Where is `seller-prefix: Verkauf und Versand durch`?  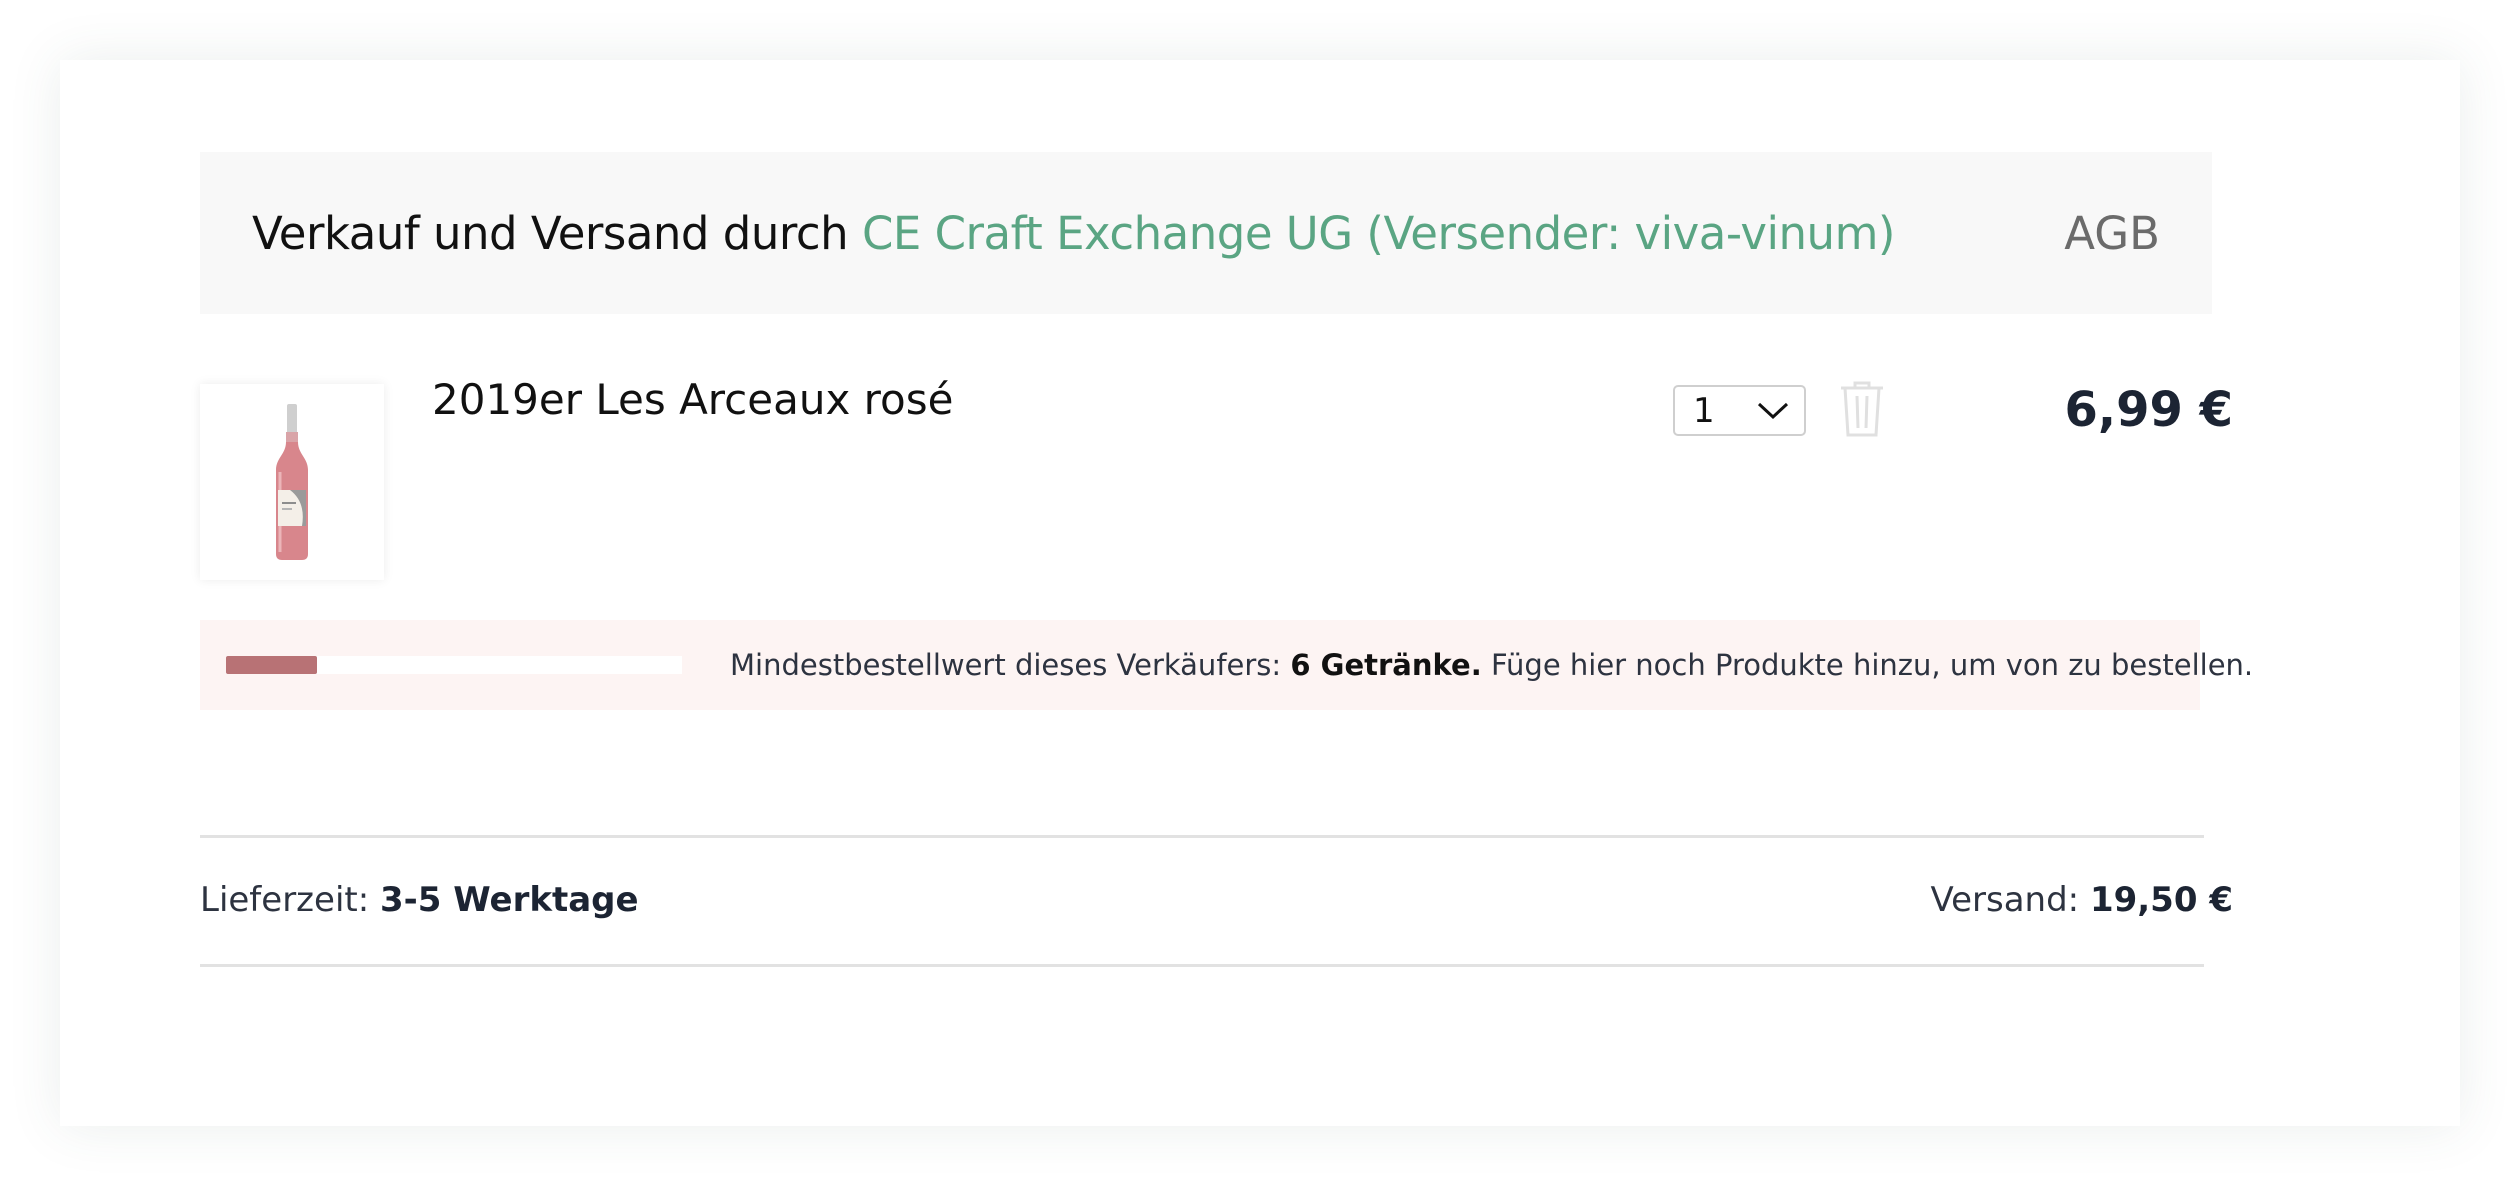 seller-prefix: Verkauf und Versand durch is located at coordinates (550, 233).